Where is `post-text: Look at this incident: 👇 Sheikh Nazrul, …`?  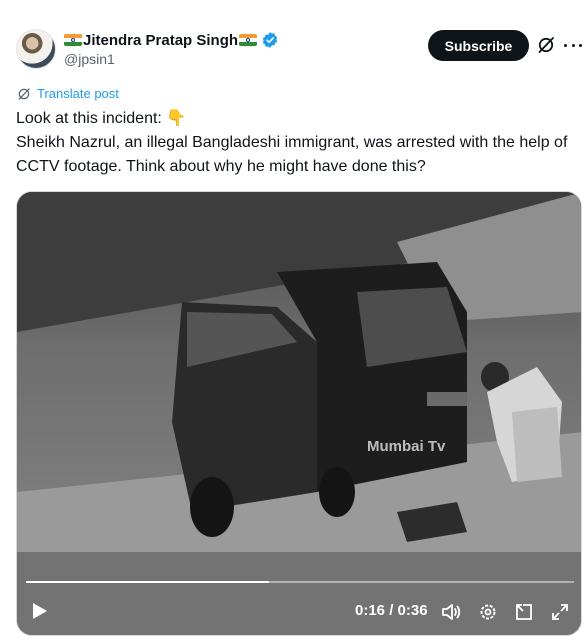 post-text: Look at this incident: 👇 Sheikh Nazrul, … is located at coordinates (296, 143).